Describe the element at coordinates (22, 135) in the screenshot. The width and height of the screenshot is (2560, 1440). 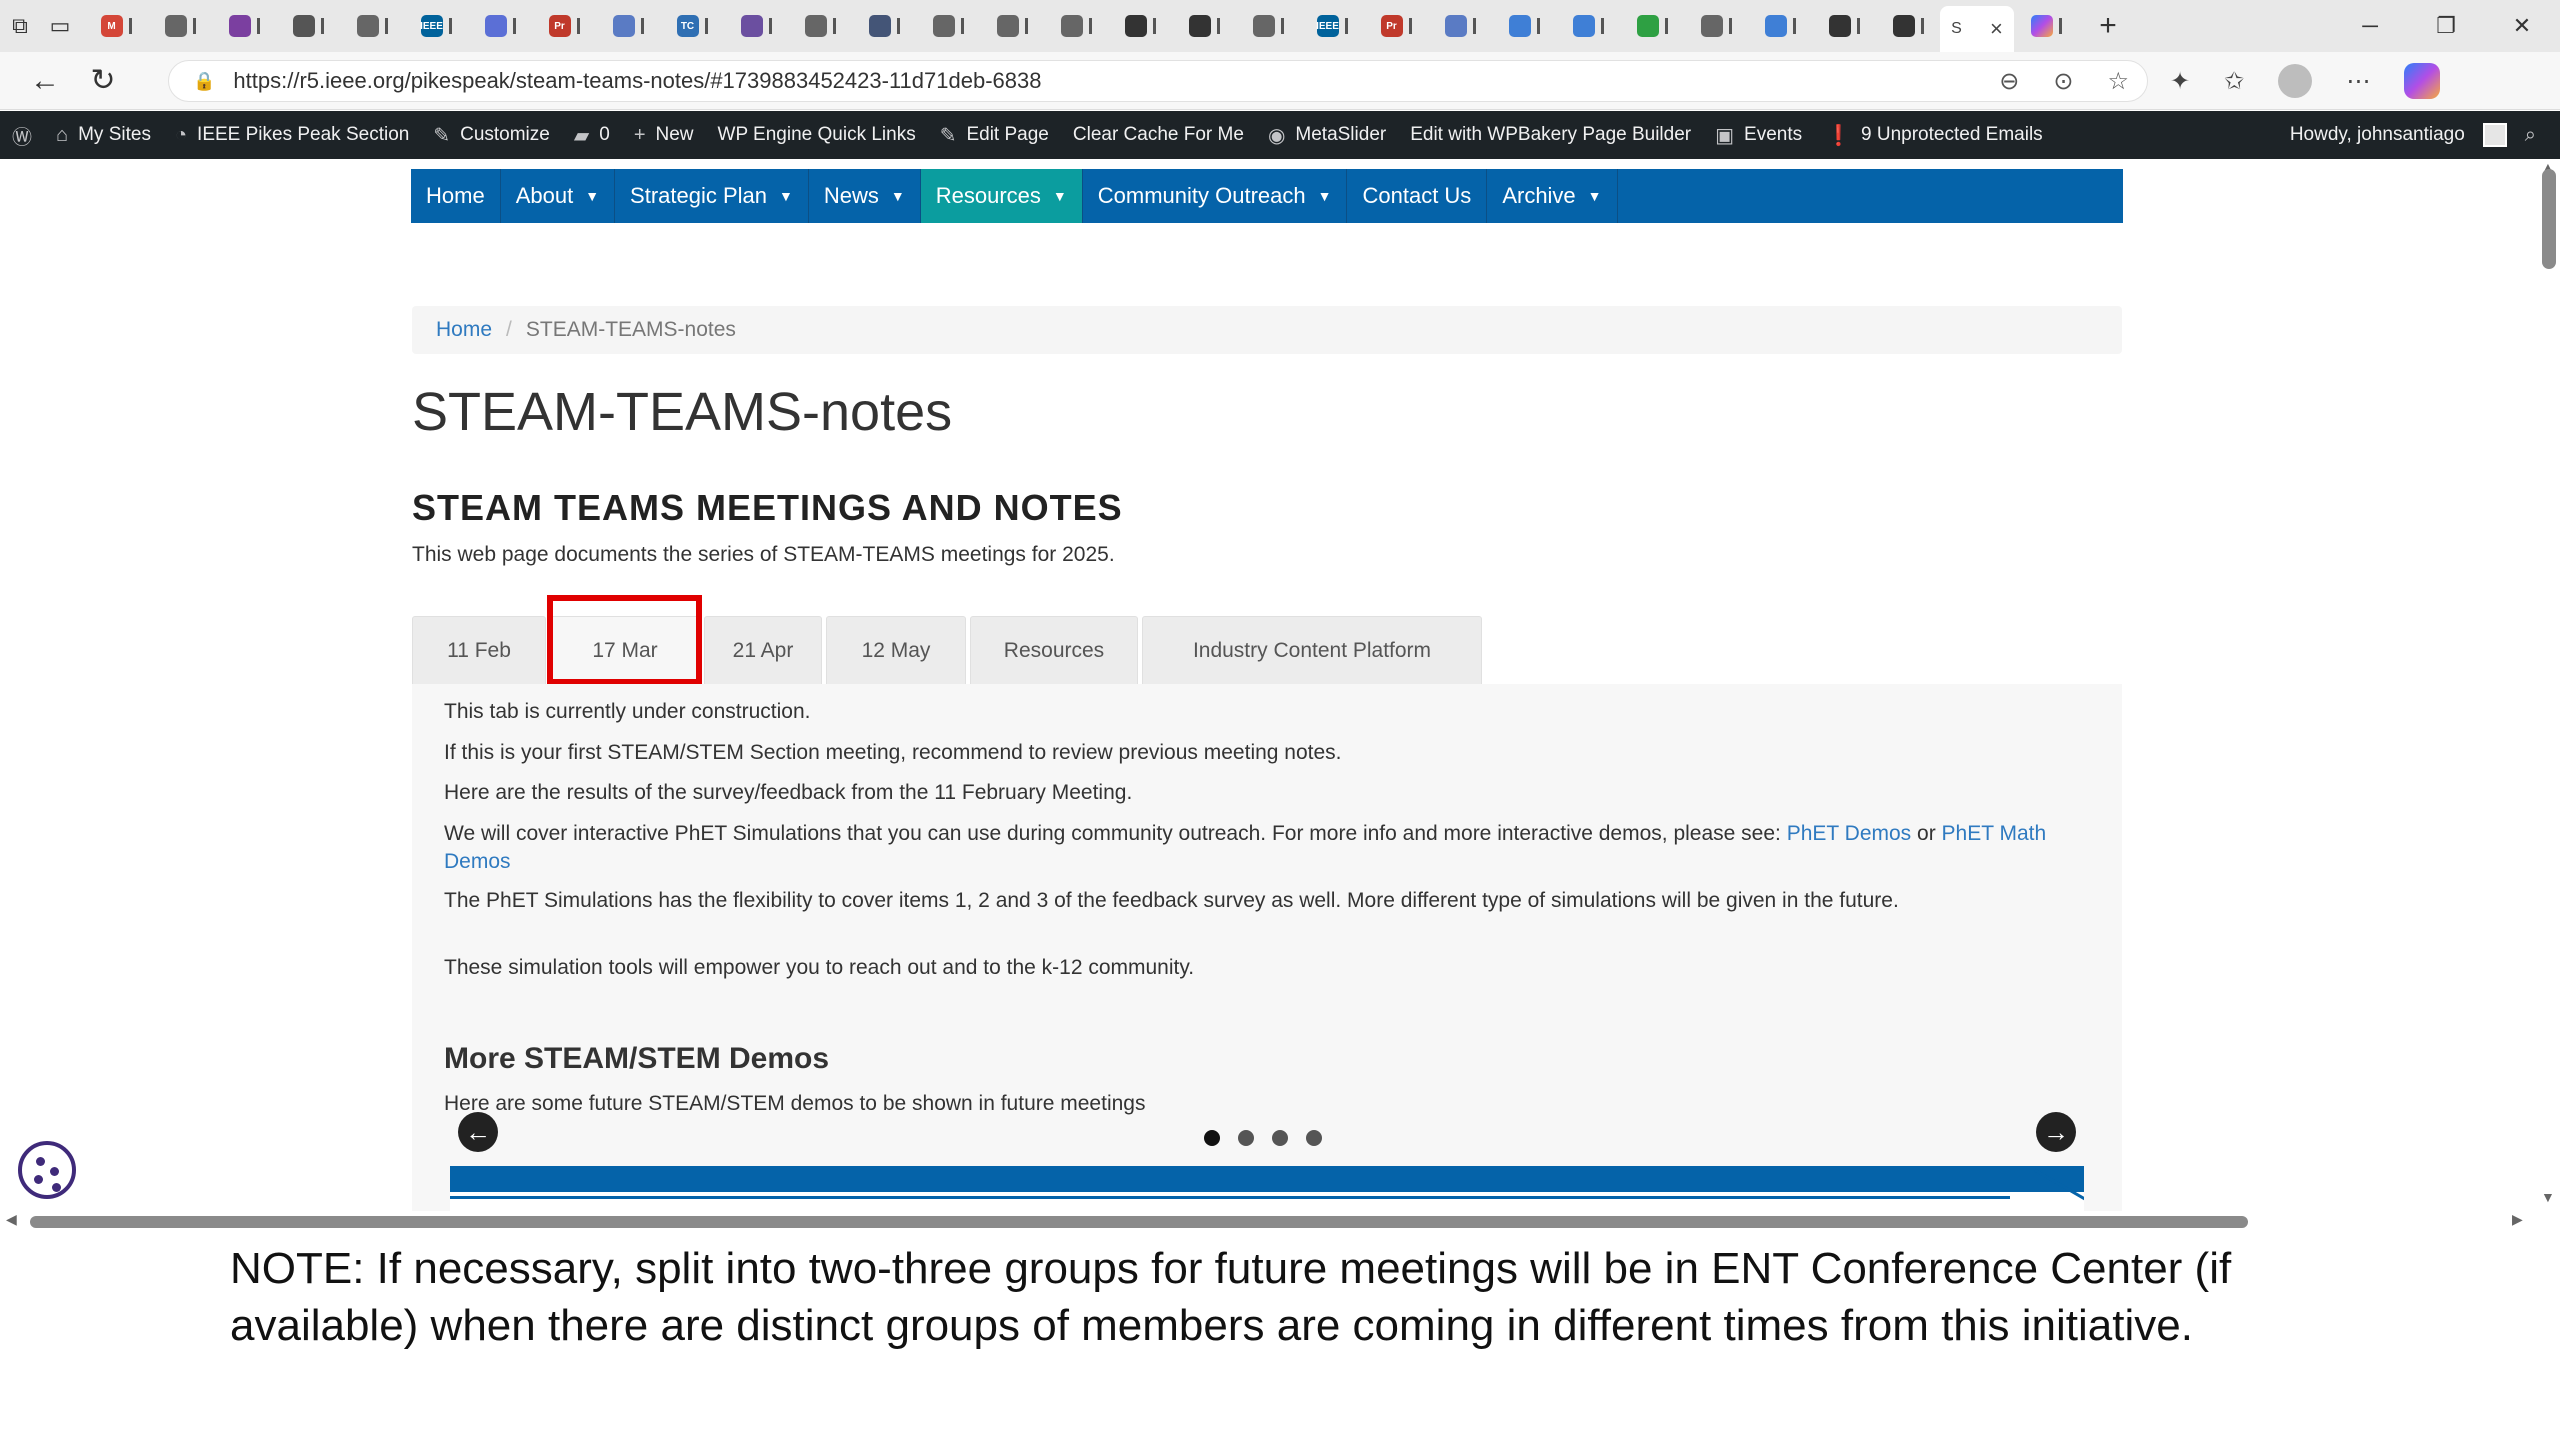
I see `wordpress-logo-icon: Ⓦ` at that location.